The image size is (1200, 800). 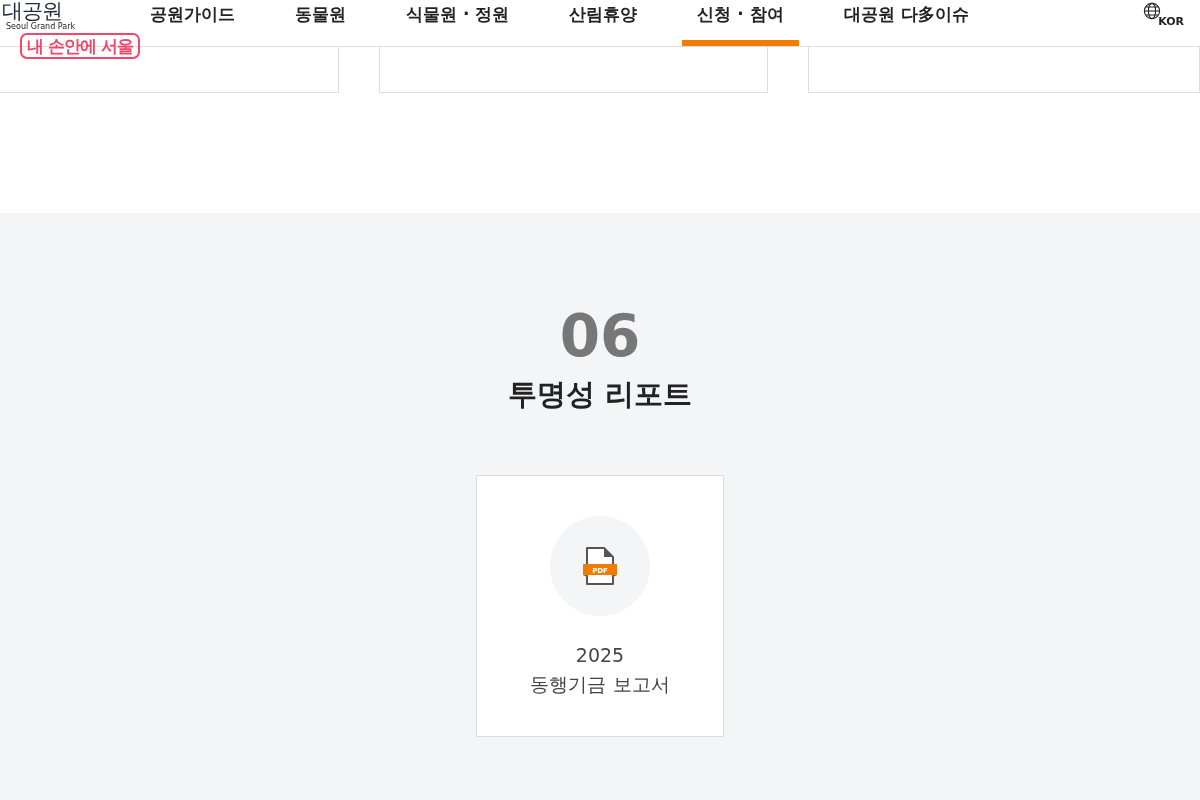 I want to click on nav-tab: 식물원 · 정원, so click(x=458, y=23).